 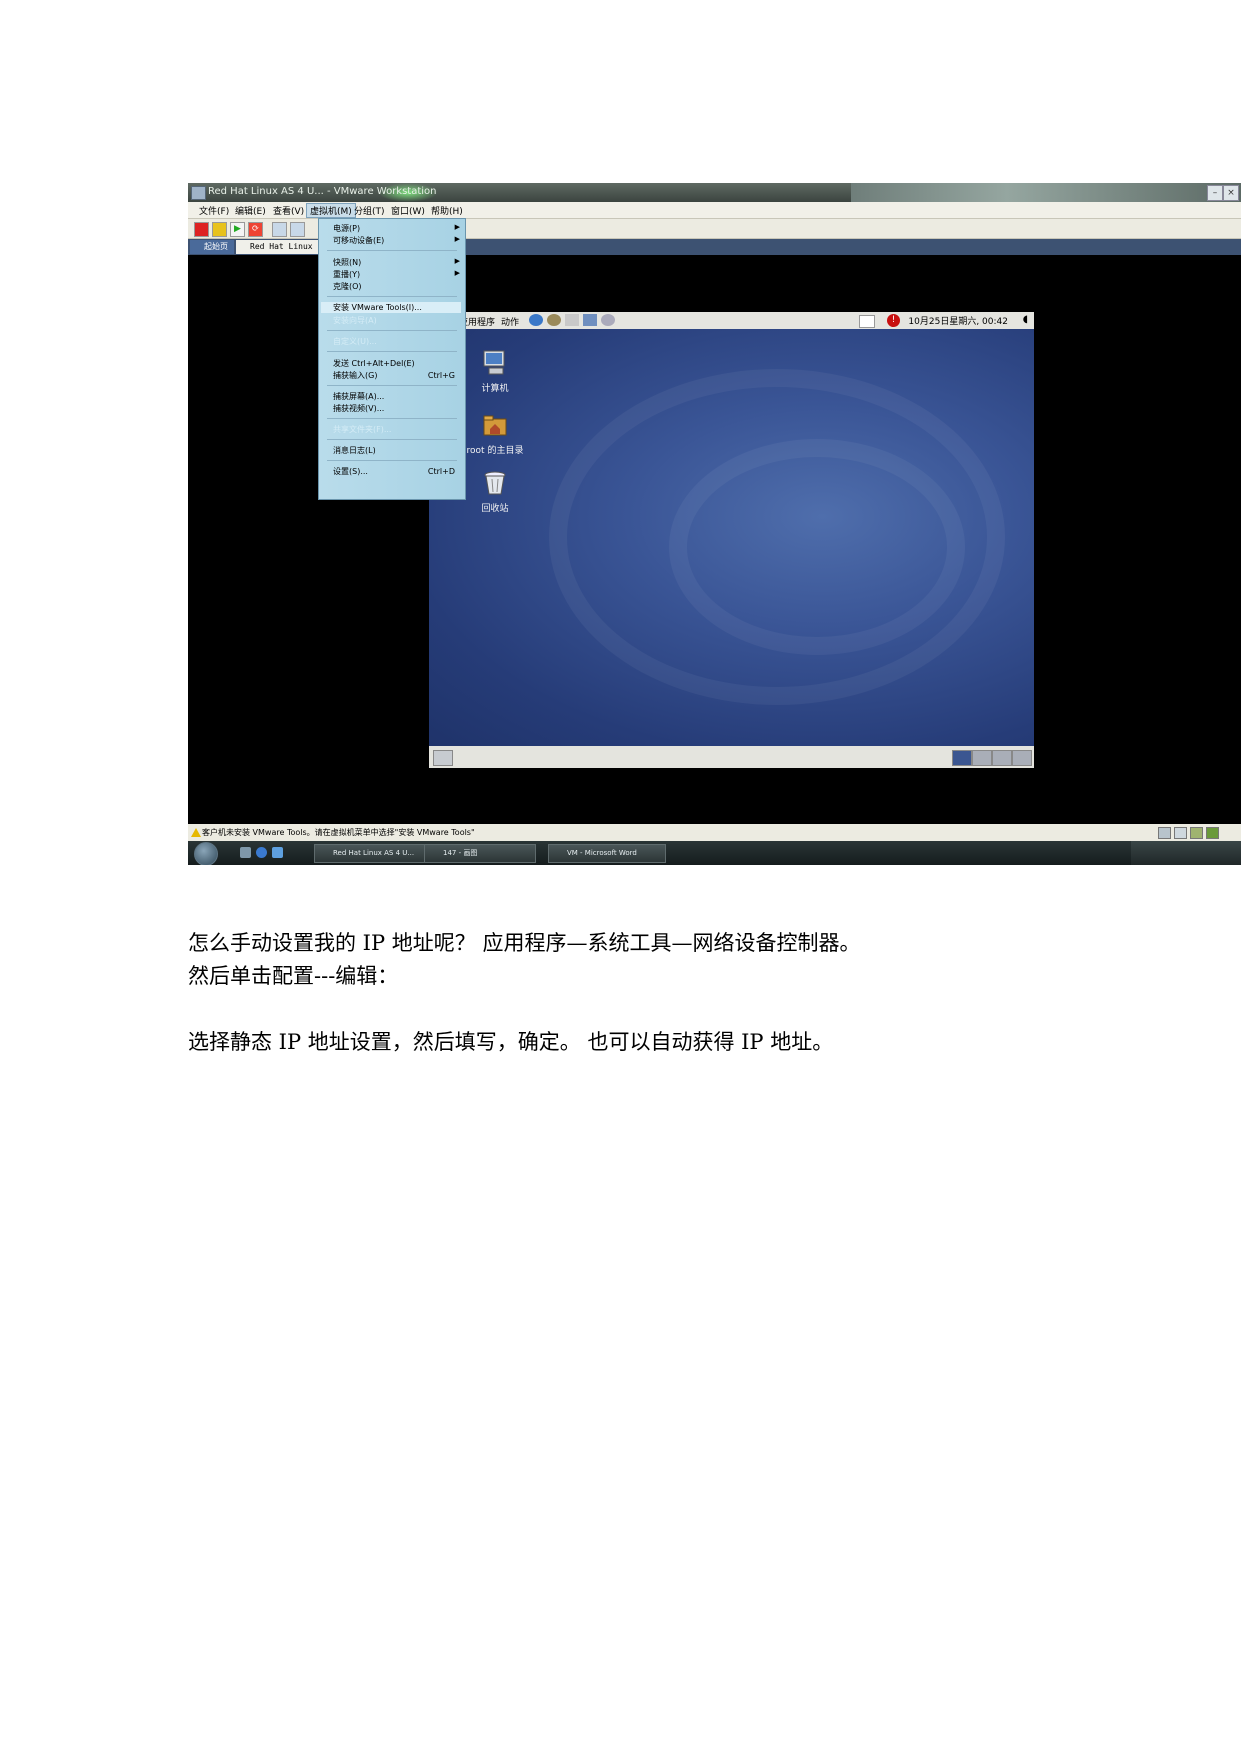 I want to click on document-paragraph-3: 选择静态 IP 地址设置，然后填写，确定。 也可以自动获得 IP 地址。, so click(x=511, y=1042).